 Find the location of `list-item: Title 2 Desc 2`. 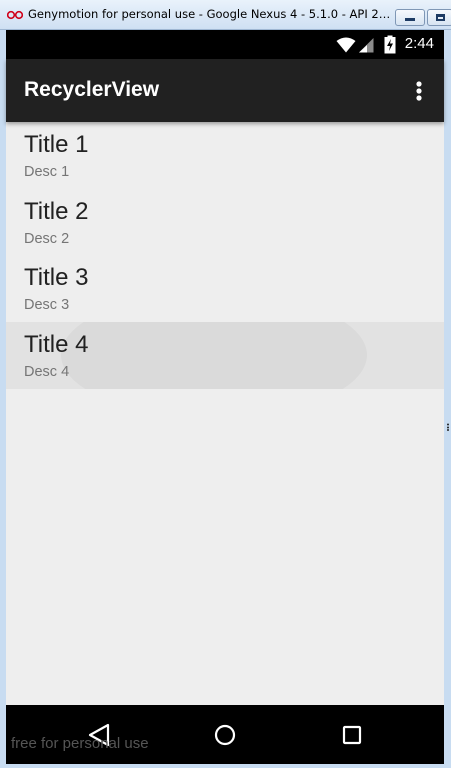

list-item: Title 2 Desc 2 is located at coordinates (225, 222).